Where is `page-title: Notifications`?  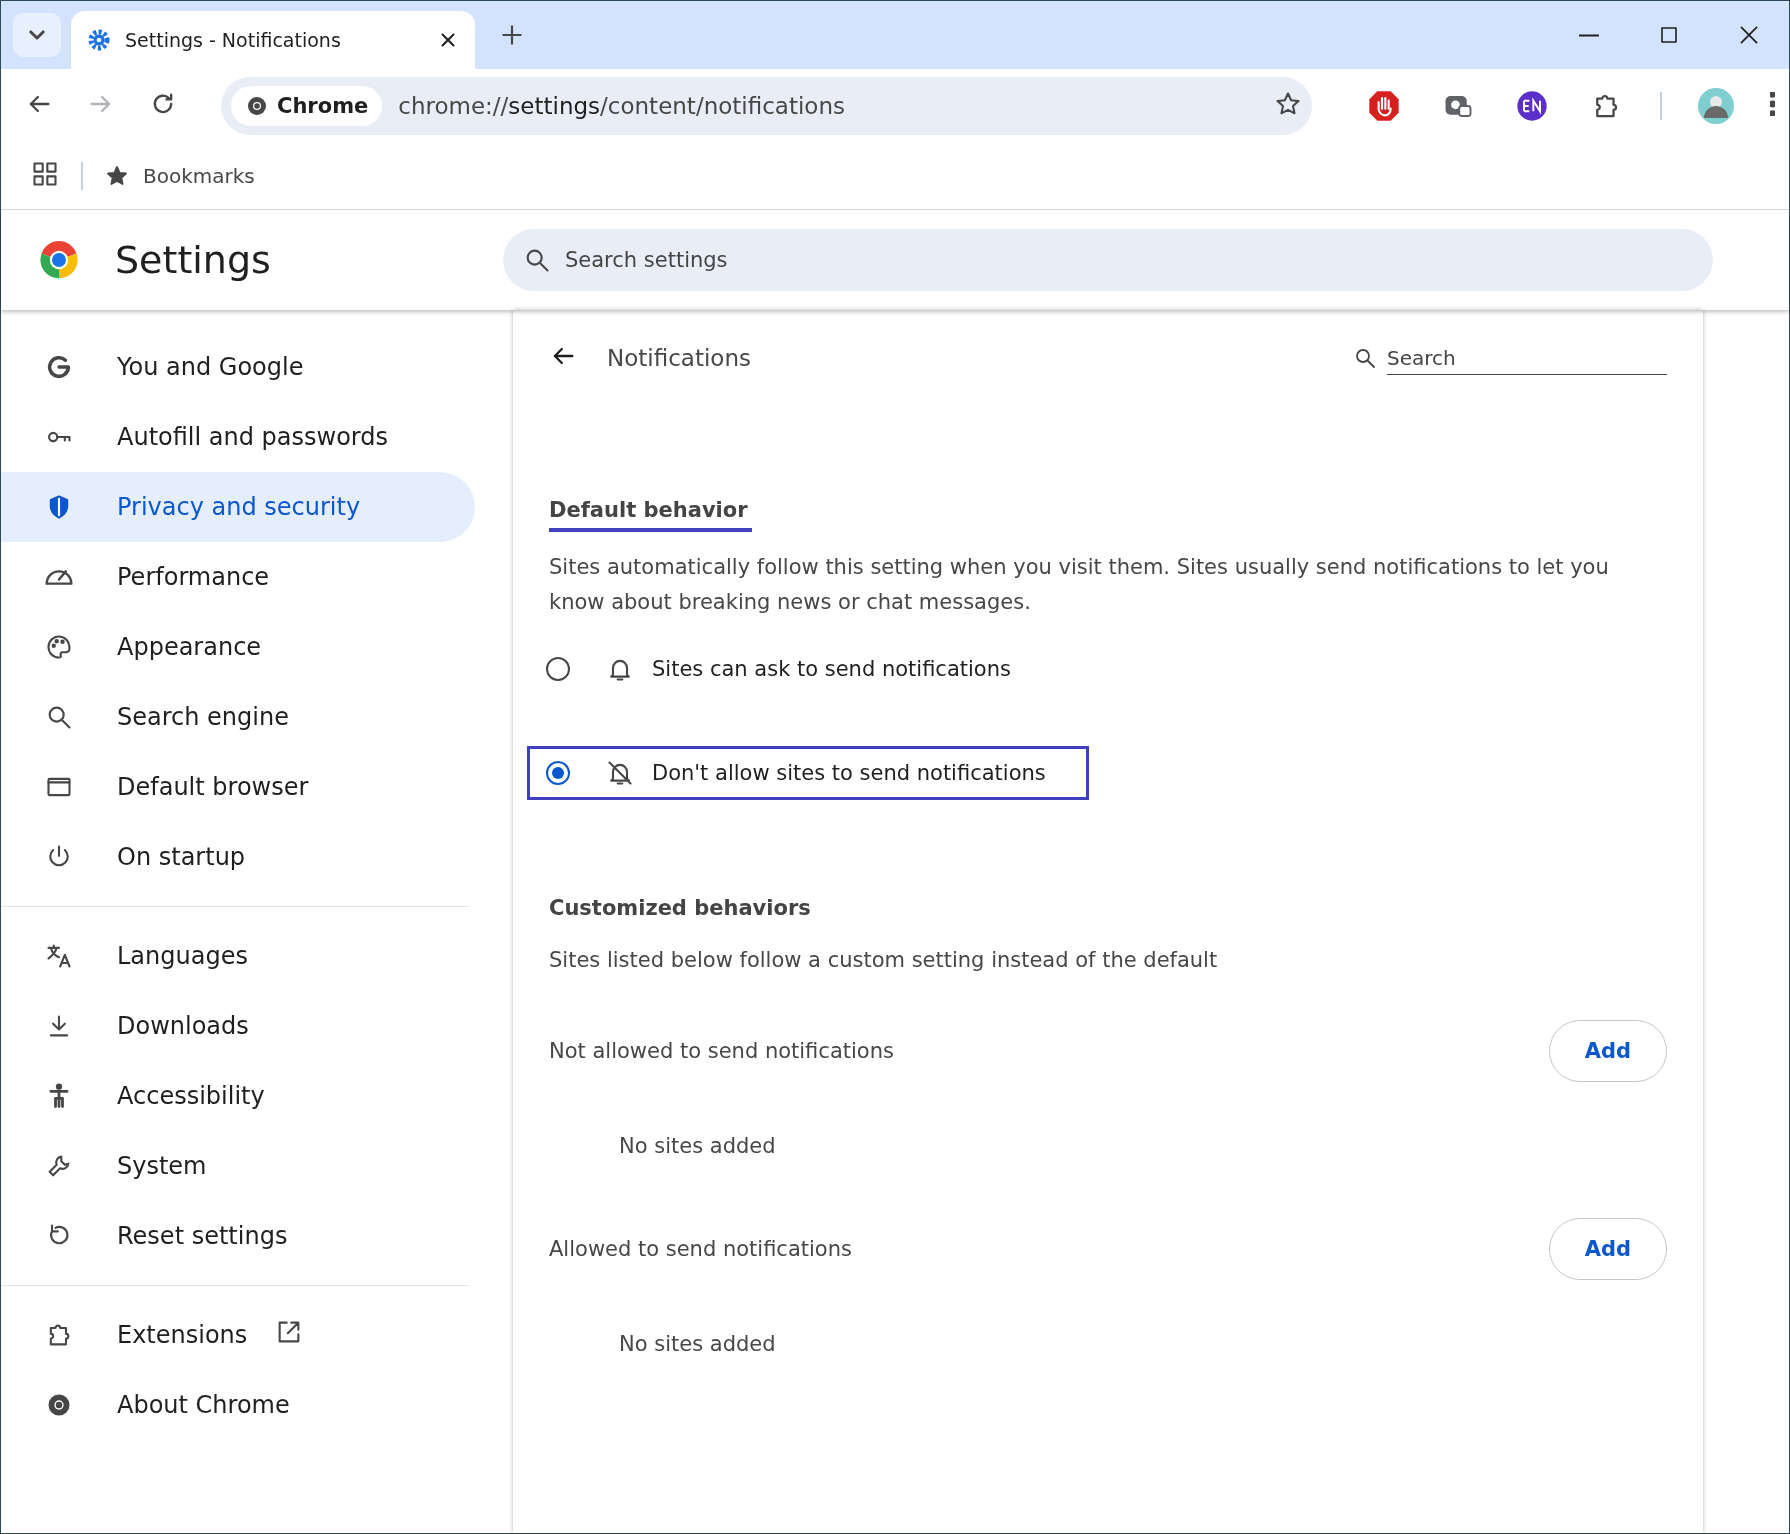 page-title: Notifications is located at coordinates (679, 358).